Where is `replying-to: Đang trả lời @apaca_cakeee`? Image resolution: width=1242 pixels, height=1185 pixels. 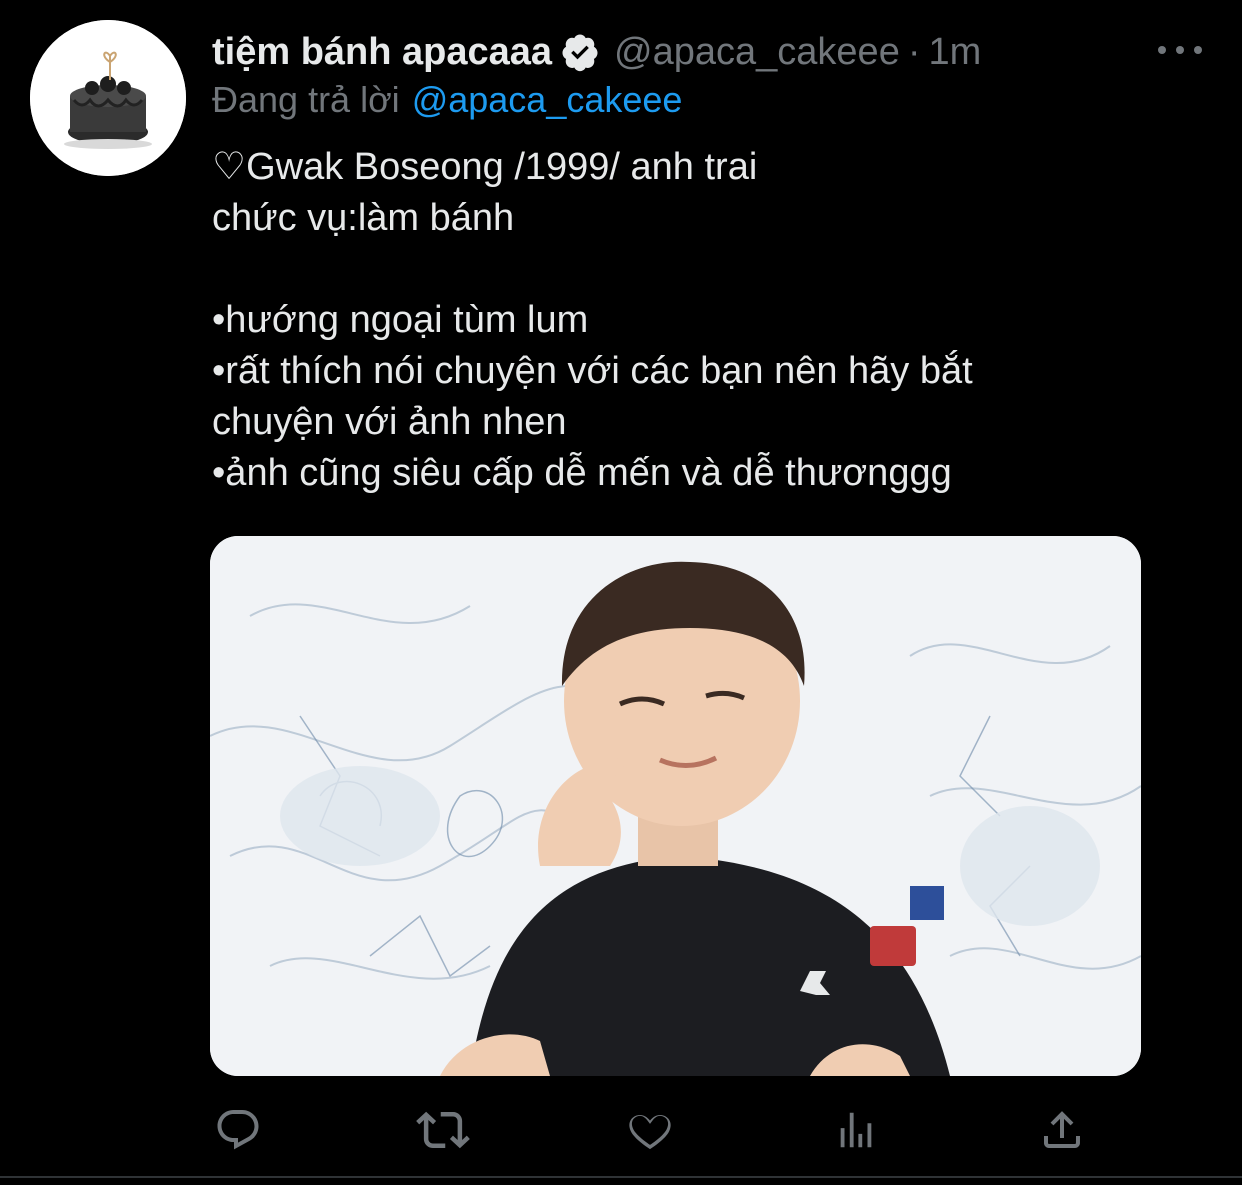 replying-to: Đang trả lời @apaca_cakeee is located at coordinates (447, 100).